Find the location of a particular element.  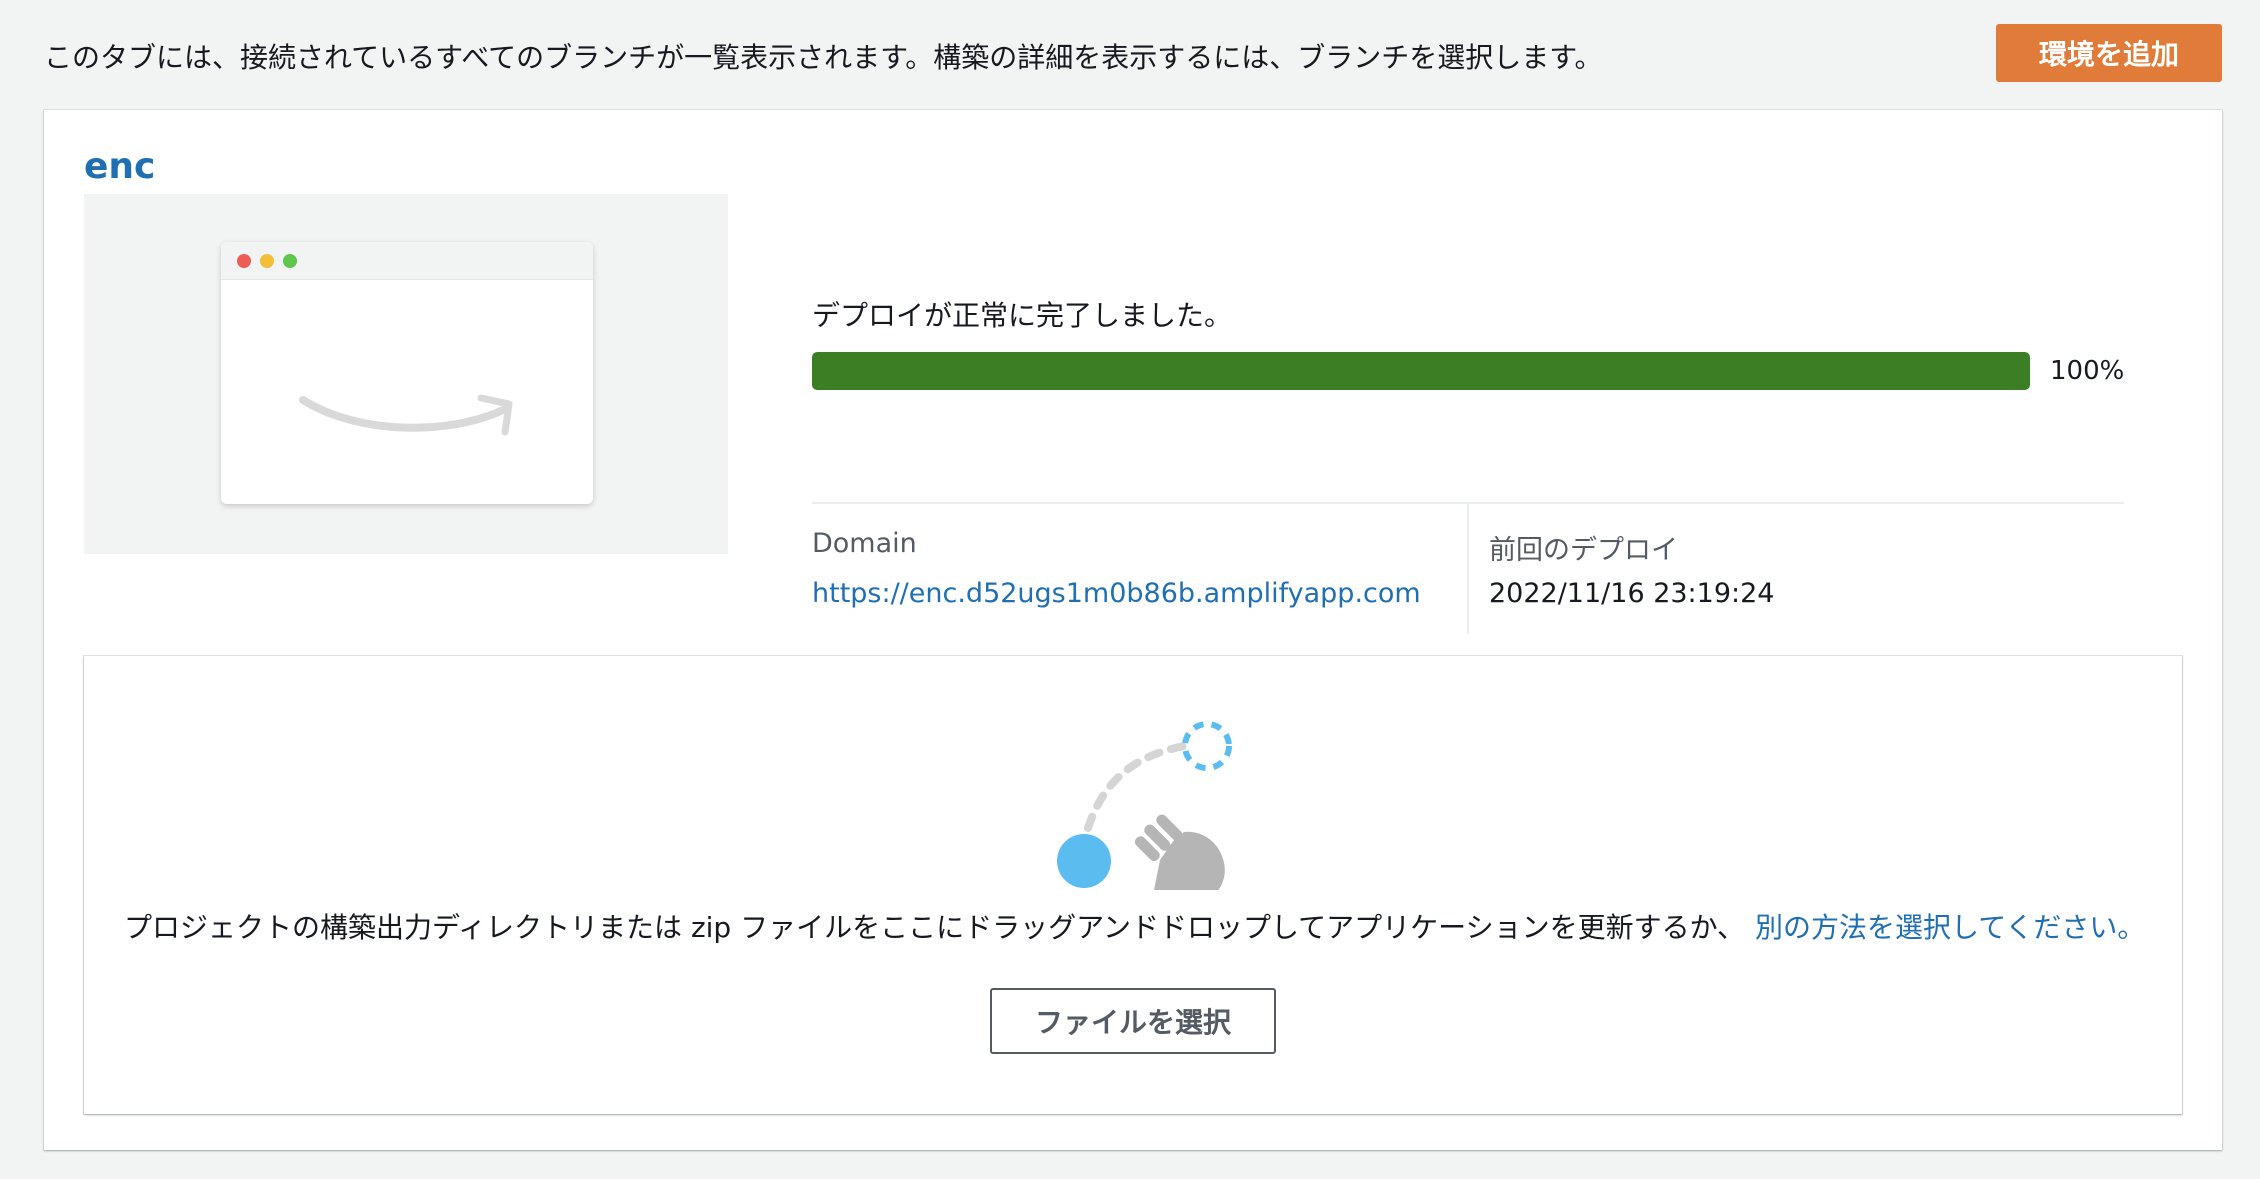

close-dot-icon is located at coordinates (244, 261).